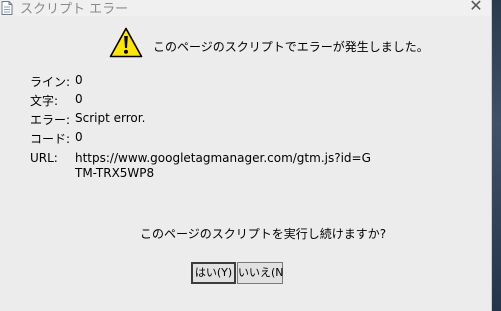 The width and height of the screenshot is (501, 311). What do you see at coordinates (126, 42) in the screenshot?
I see `warning-icon` at bounding box center [126, 42].